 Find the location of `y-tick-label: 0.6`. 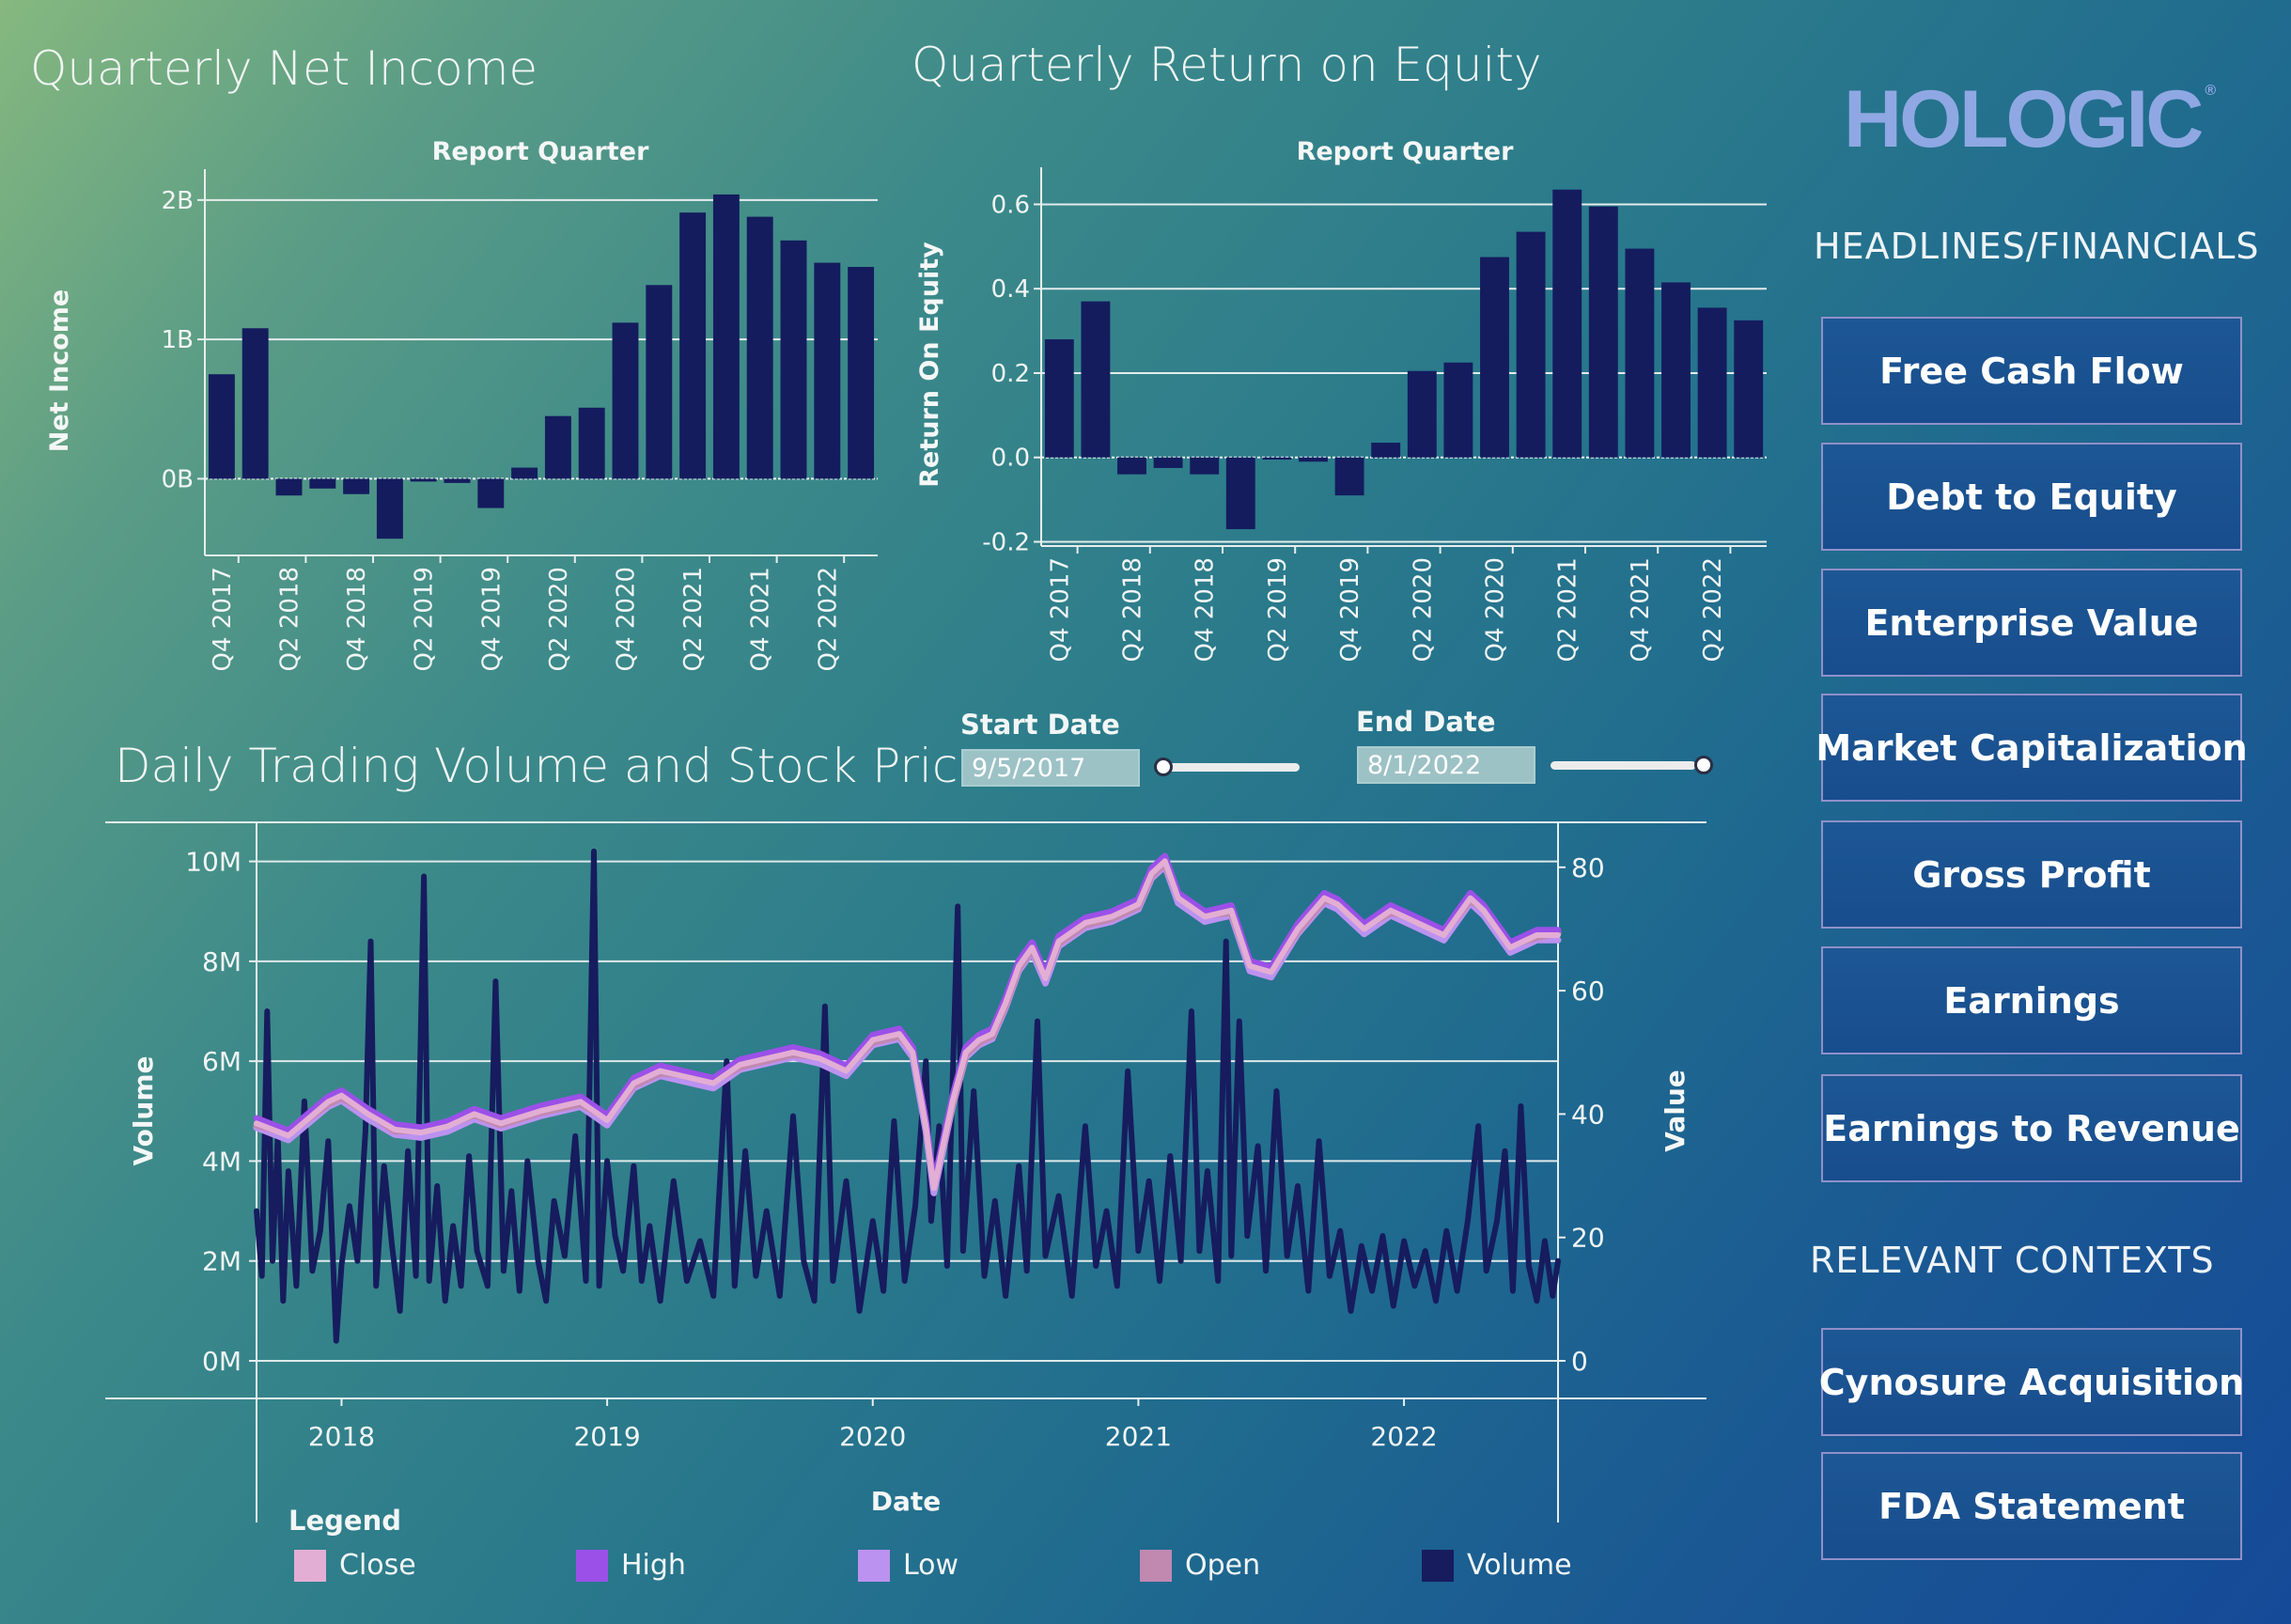

y-tick-label: 0.6 is located at coordinates (1010, 205).